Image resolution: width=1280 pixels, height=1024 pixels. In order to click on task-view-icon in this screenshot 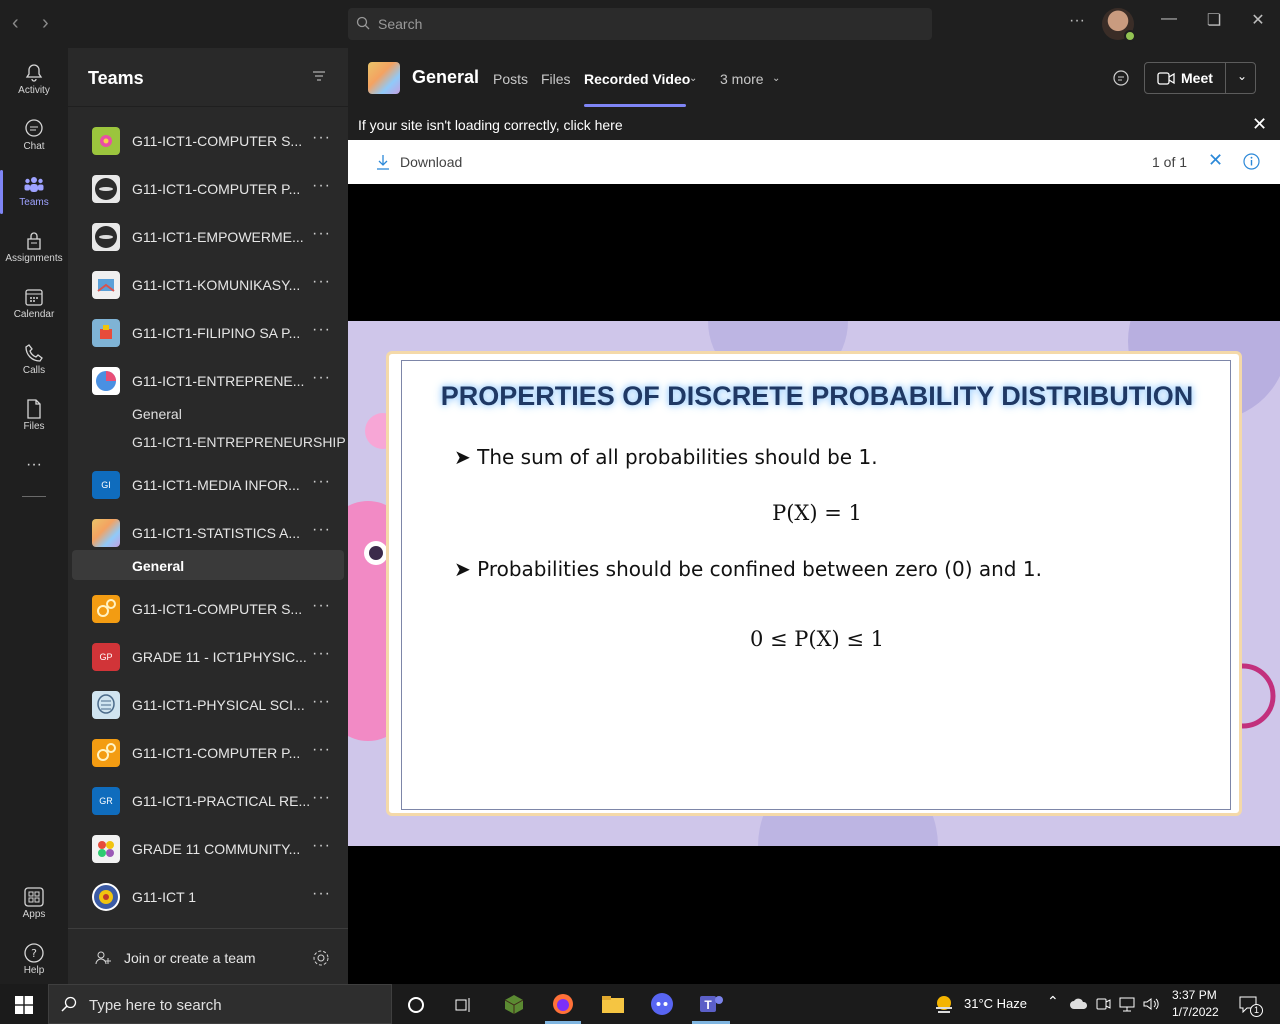, I will do `click(463, 1005)`.